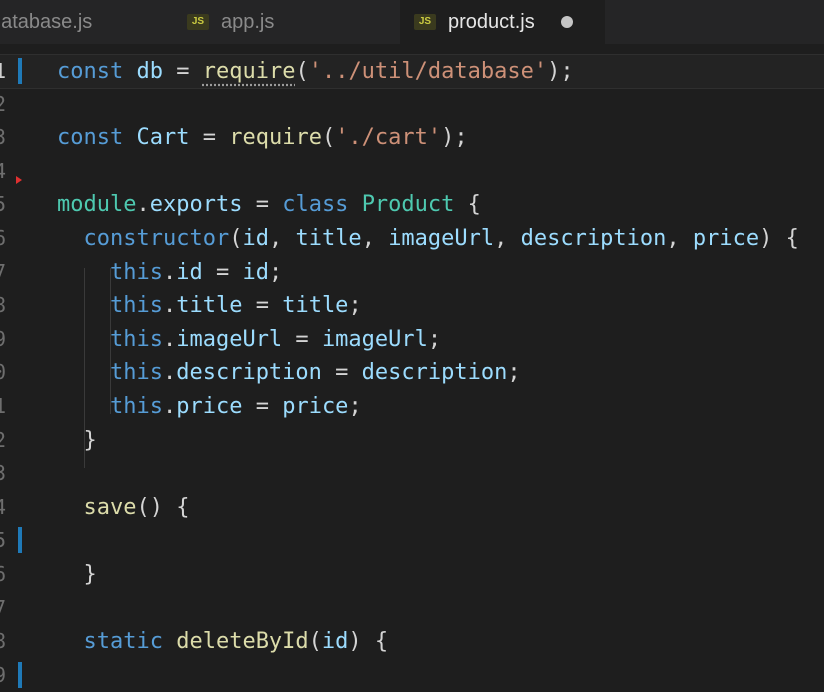 The height and width of the screenshot is (692, 824). I want to click on code-line: 1 const db = require('../util/database');, so click(412, 71).